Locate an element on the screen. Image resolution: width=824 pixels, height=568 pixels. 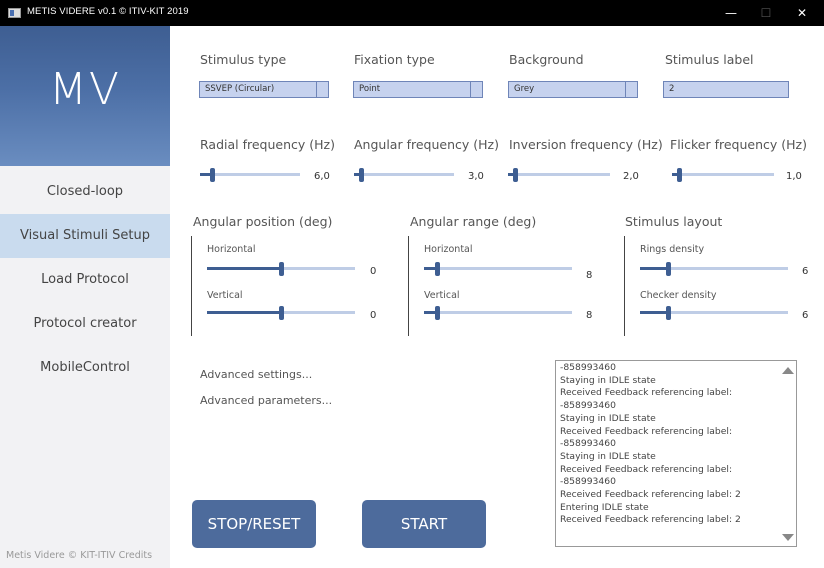
logo-text: MV is located at coordinates (85, 89).